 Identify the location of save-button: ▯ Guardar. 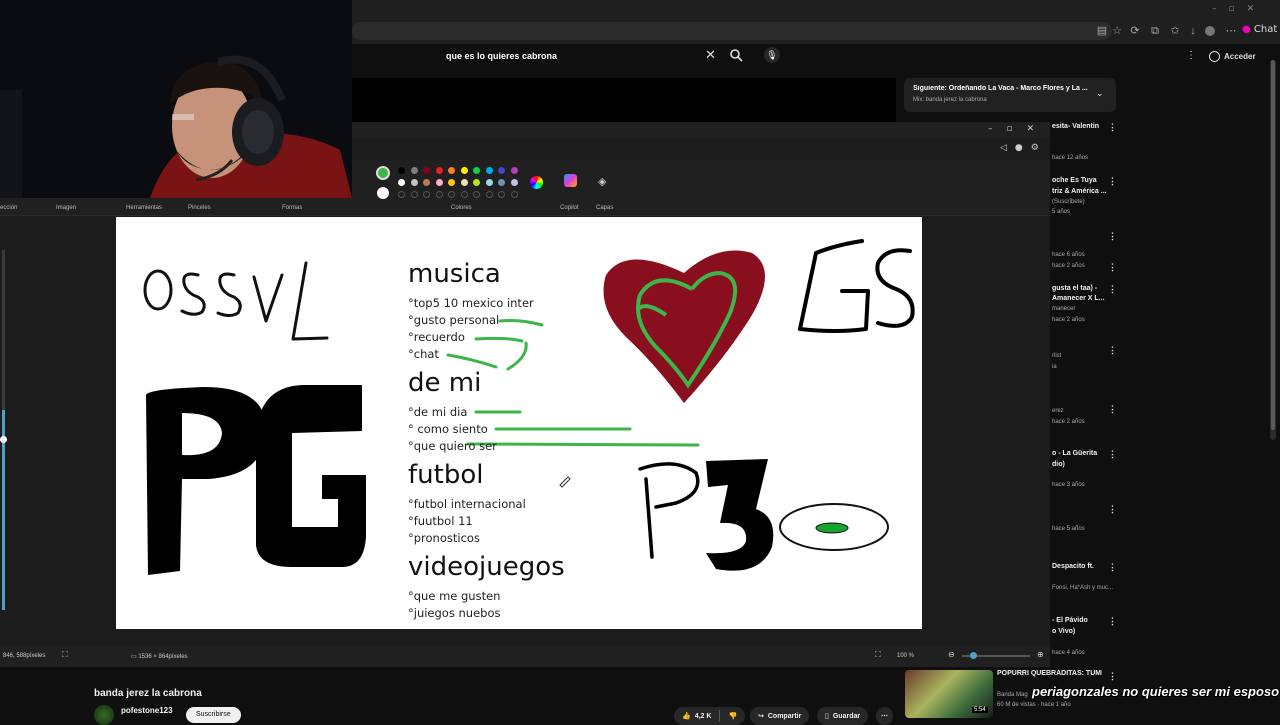
(843, 716).